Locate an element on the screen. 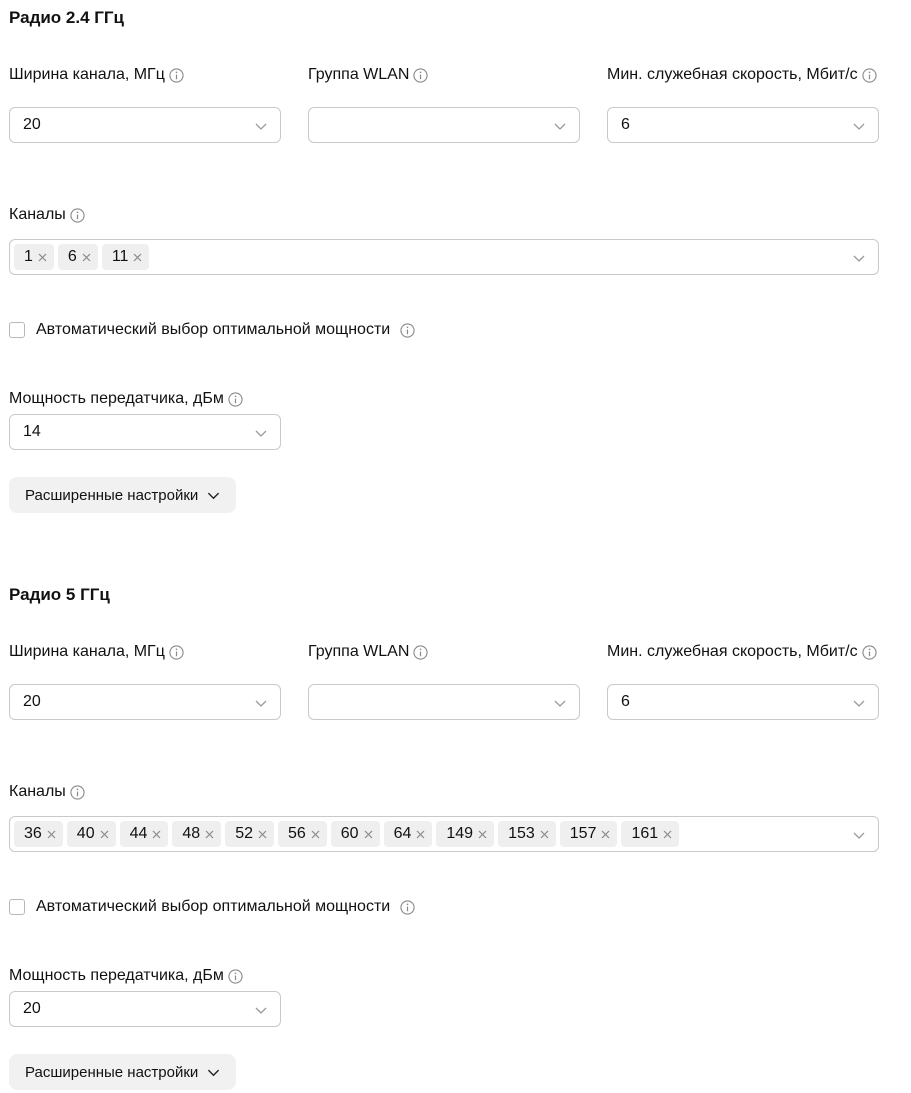 The height and width of the screenshot is (1093, 911). channel-chip: 56 is located at coordinates (302, 834).